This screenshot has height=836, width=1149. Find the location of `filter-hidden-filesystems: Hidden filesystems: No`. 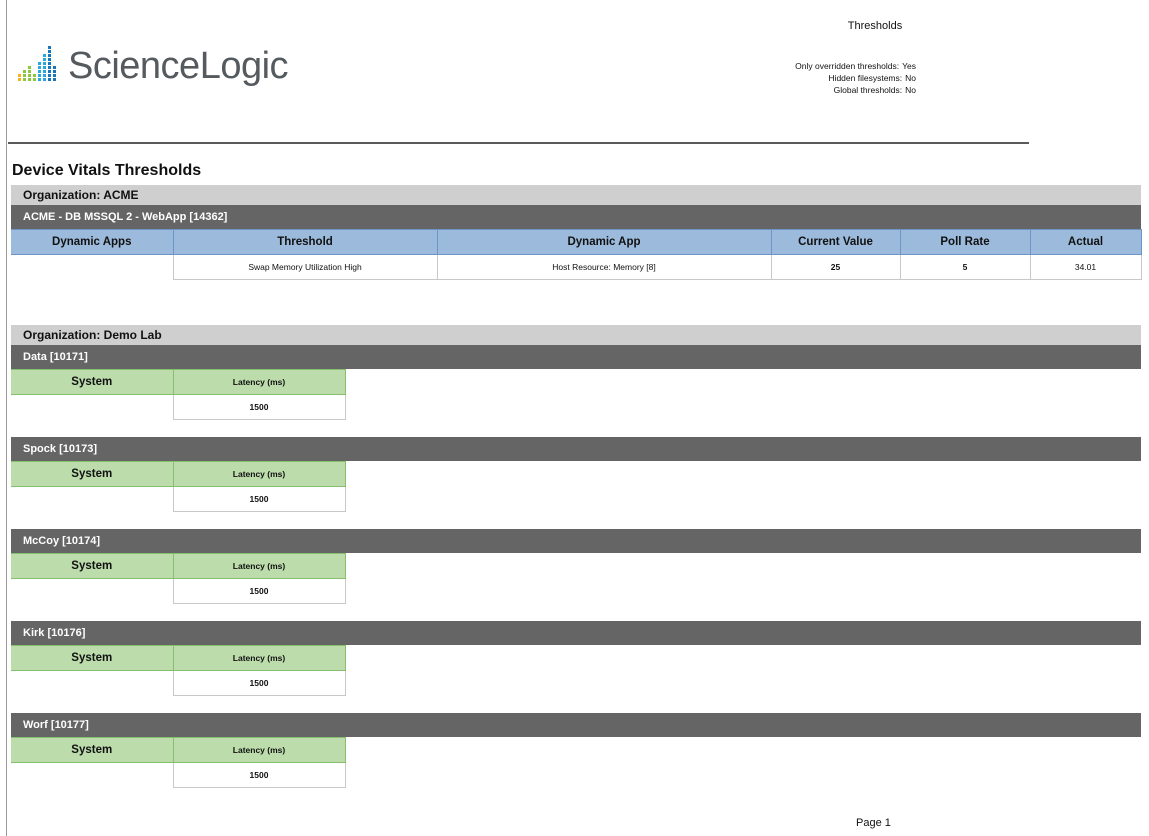

filter-hidden-filesystems: Hidden filesystems: No is located at coordinates (828, 78).